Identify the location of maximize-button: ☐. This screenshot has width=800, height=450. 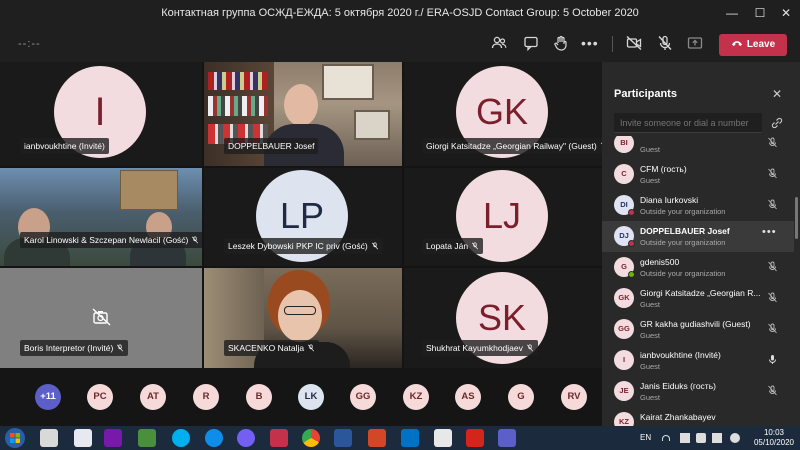
(760, 13).